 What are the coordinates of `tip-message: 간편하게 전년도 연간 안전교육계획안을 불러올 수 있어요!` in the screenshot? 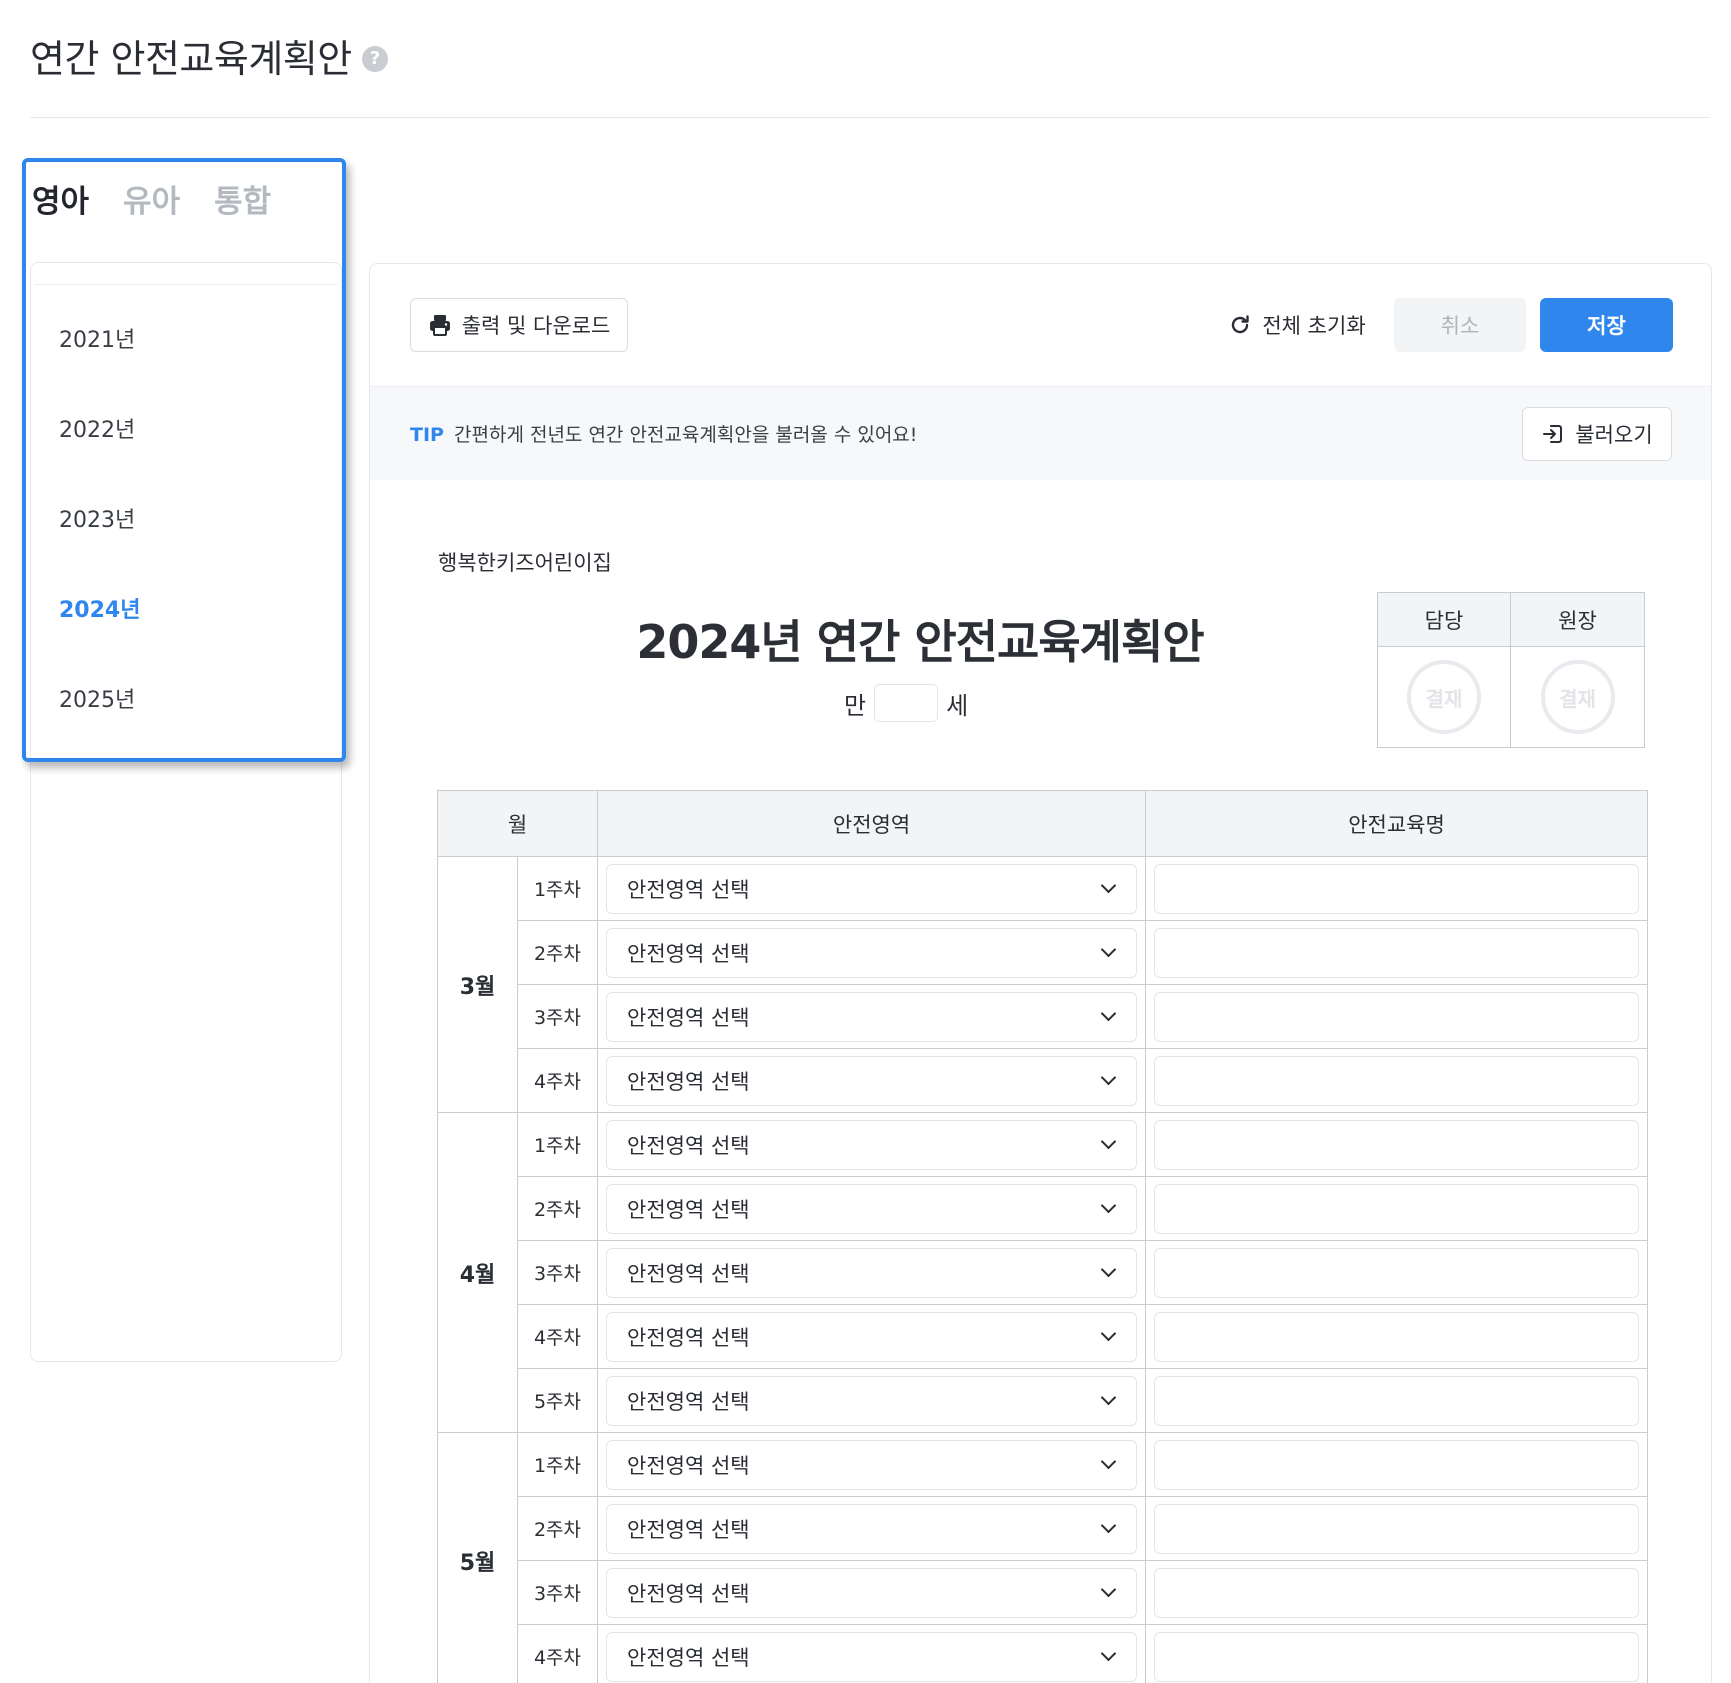 It's located at (686, 435).